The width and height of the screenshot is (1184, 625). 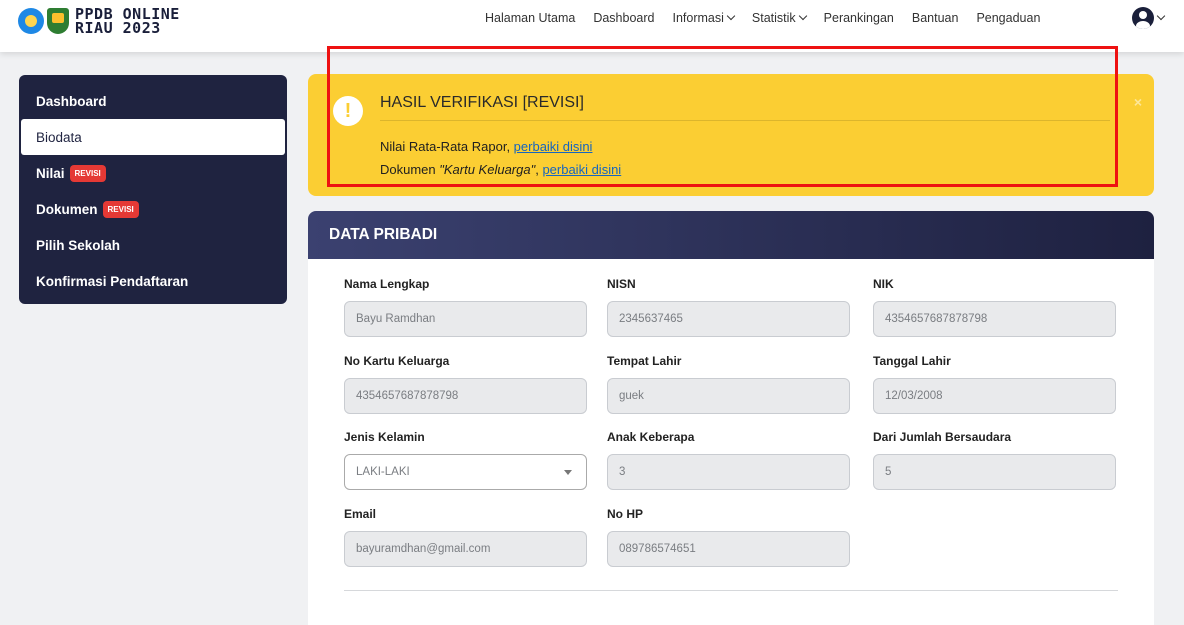 I want to click on field-email: Email bayuramdhan@gmail.com, so click(x=465, y=537).